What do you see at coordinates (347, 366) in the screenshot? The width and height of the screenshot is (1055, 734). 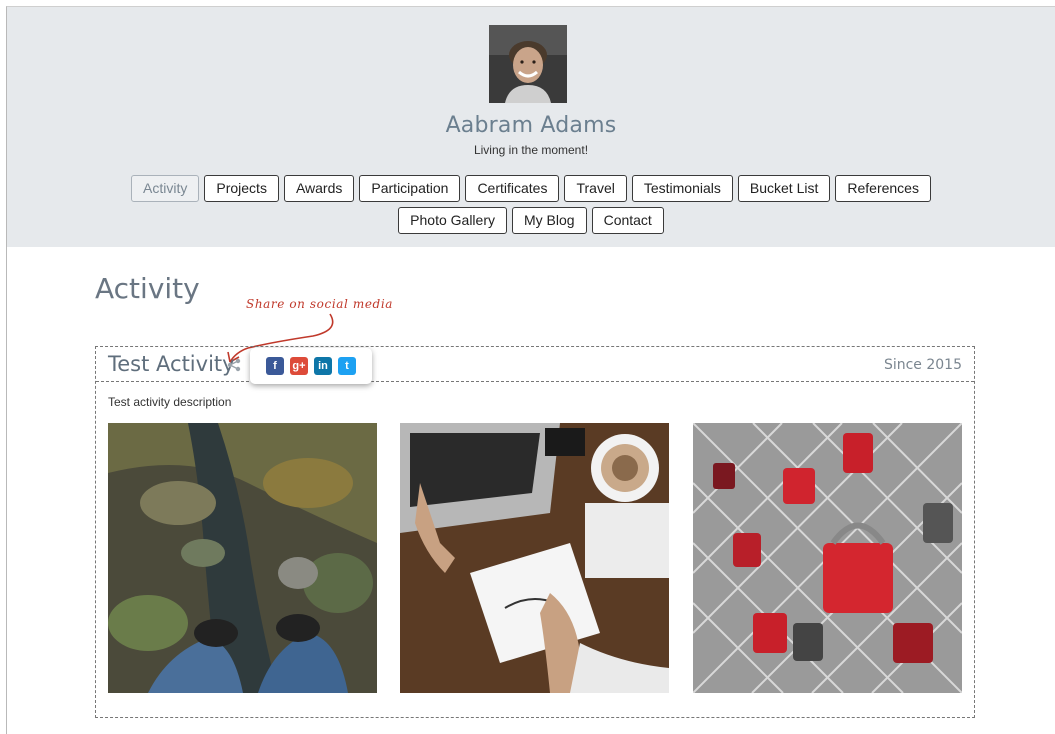 I see `twitter-share-icon: t` at bounding box center [347, 366].